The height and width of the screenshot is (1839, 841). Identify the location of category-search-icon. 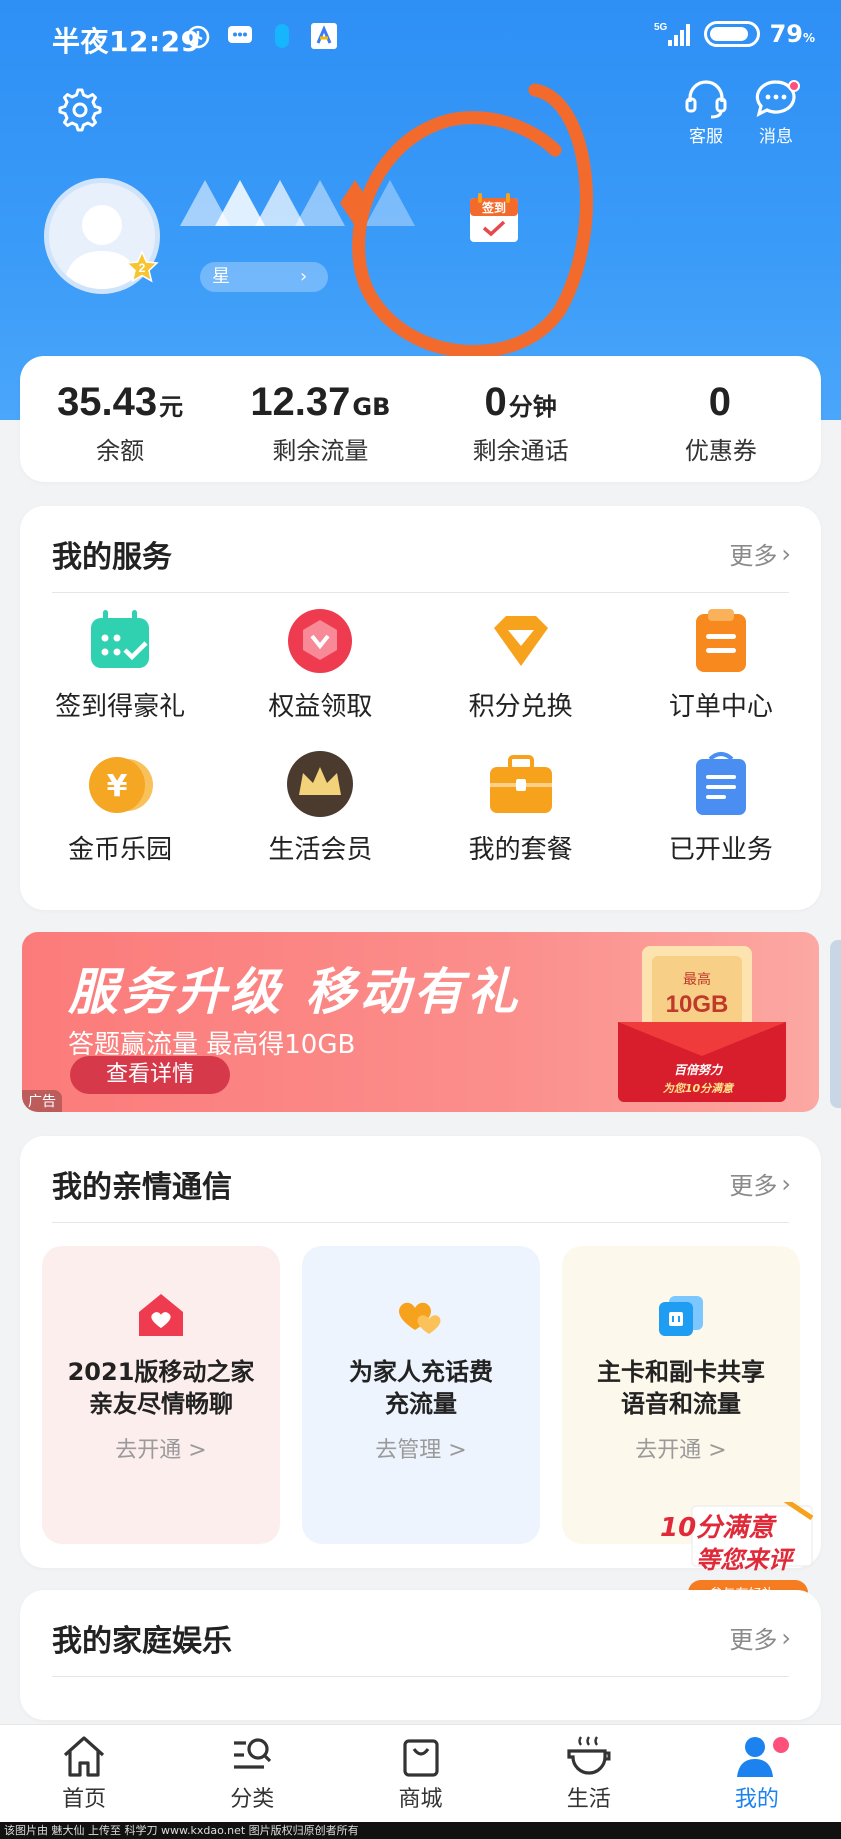
(253, 1753).